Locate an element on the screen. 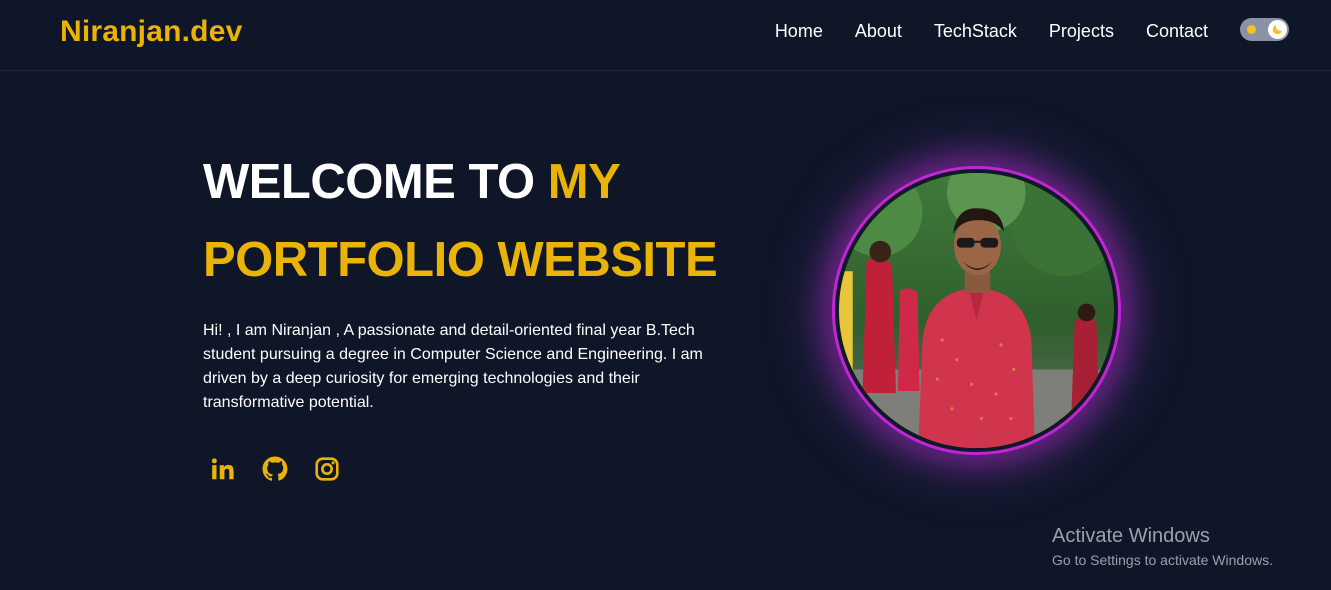  watermark-title: Activate Windows is located at coordinates (1131, 536).